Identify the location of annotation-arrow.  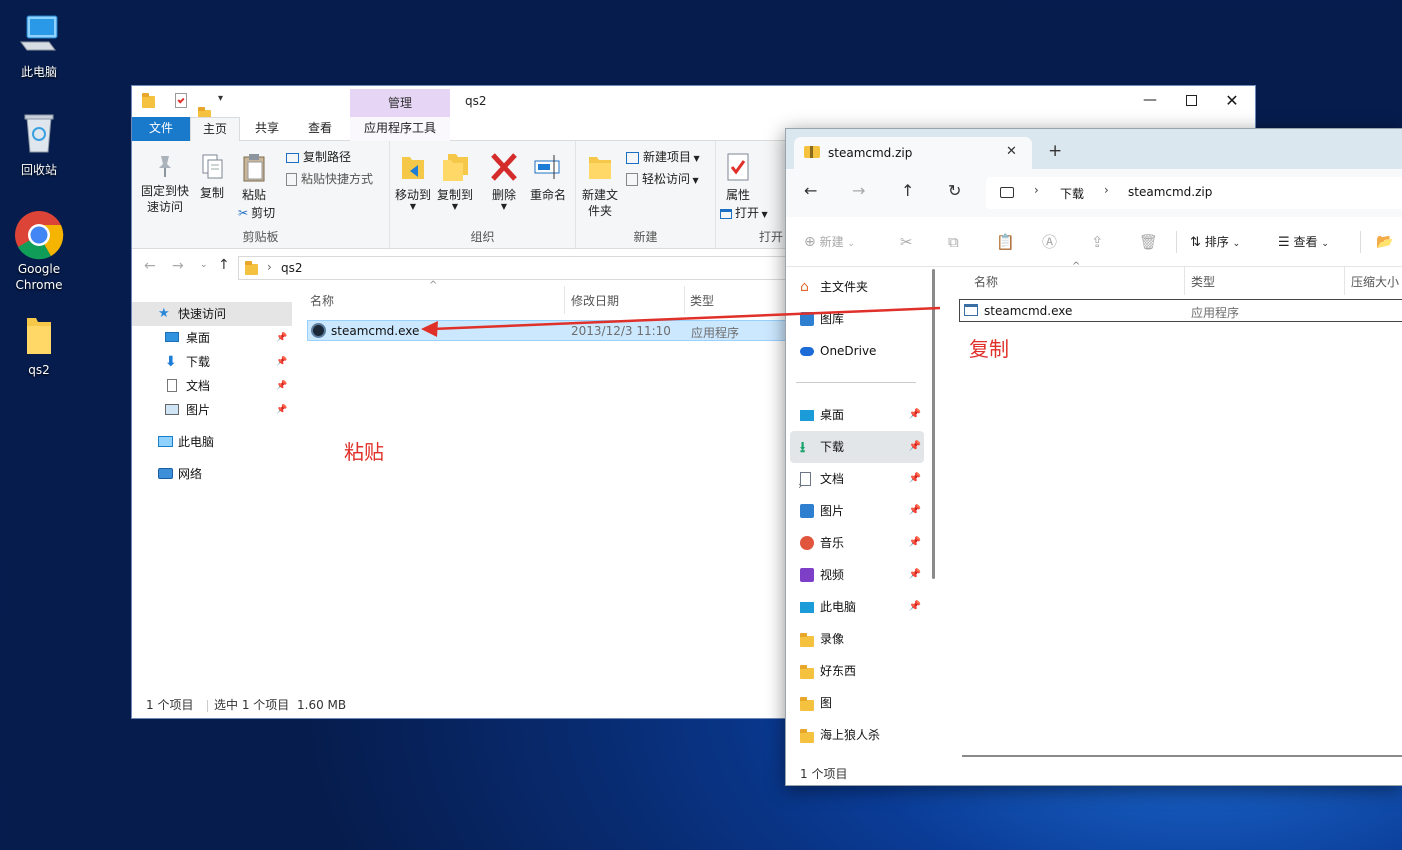
(681, 321).